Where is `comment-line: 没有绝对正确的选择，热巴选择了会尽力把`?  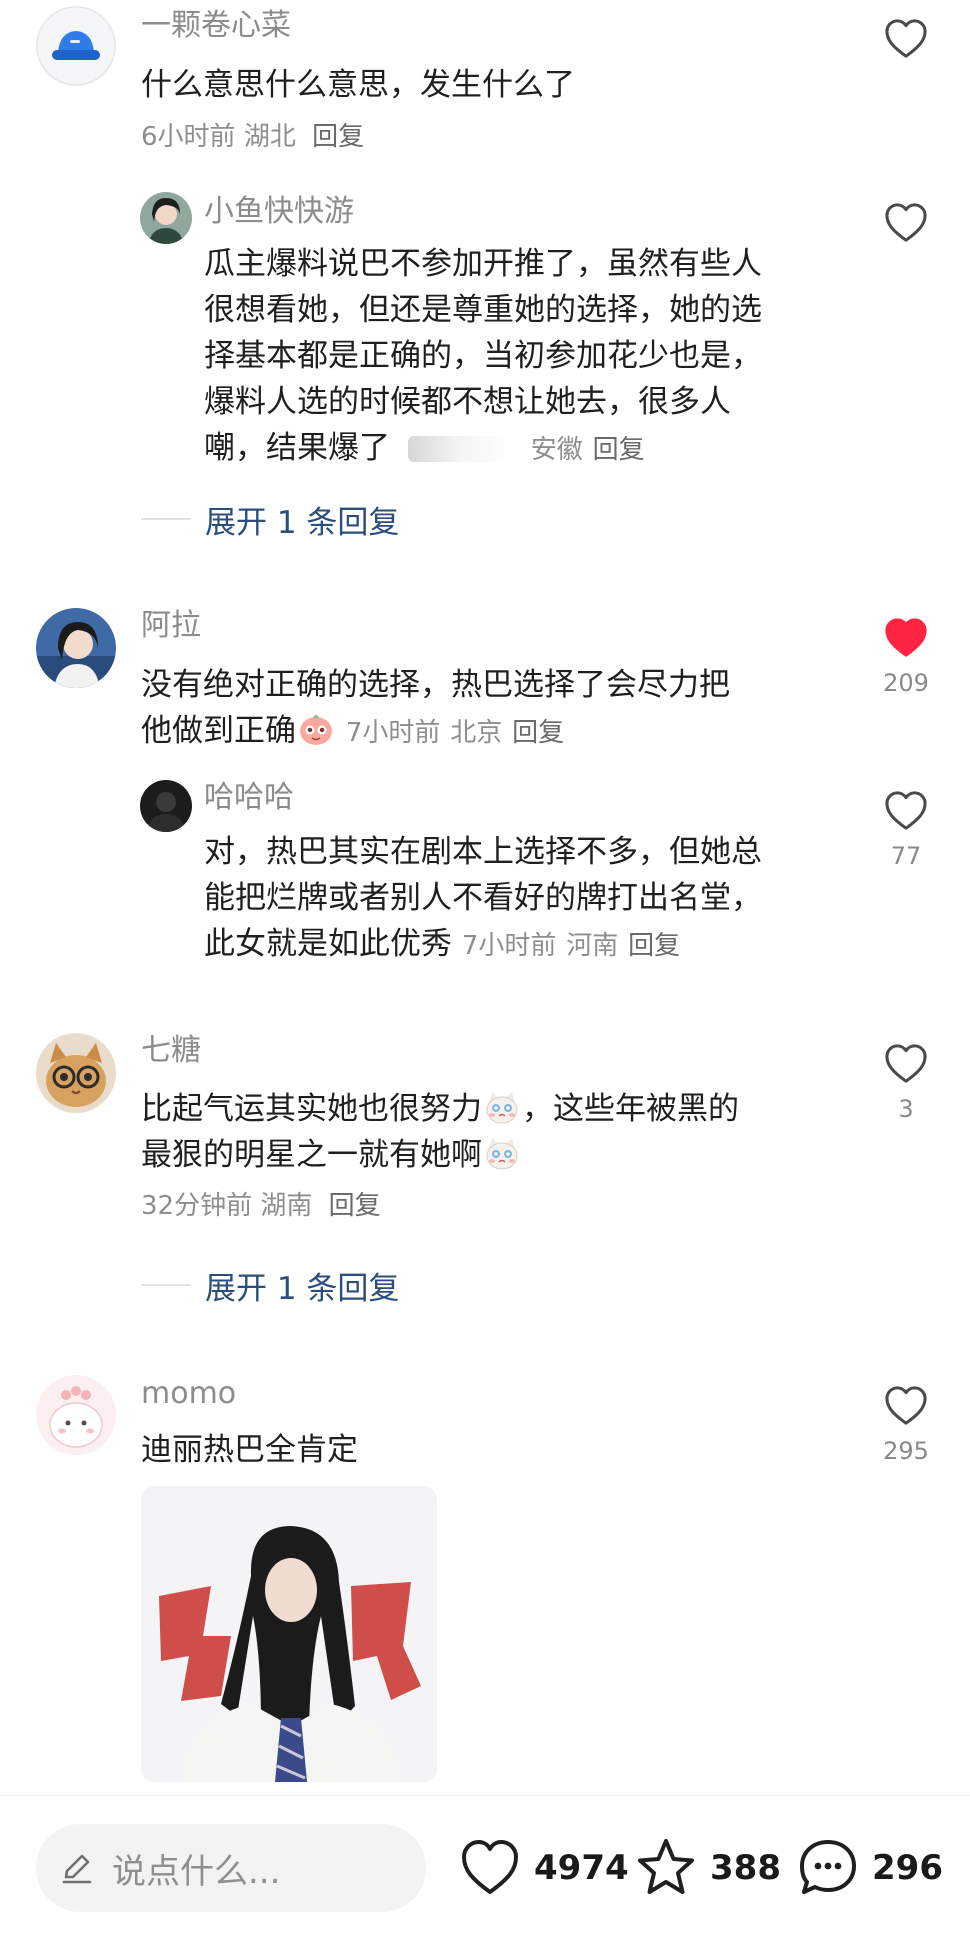 comment-line: 没有绝对正确的选择，热巴选择了会尽力把 is located at coordinates (435, 685).